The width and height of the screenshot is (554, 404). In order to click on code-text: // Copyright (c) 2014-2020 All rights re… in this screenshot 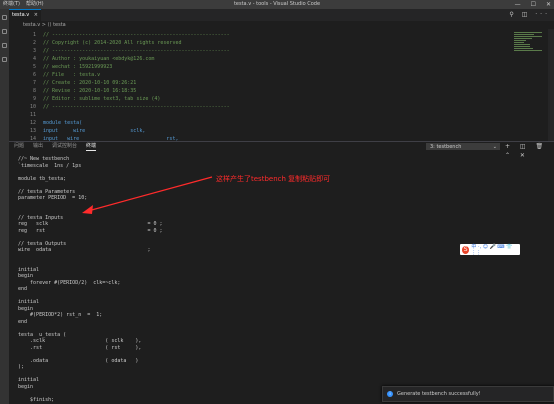, I will do `click(112, 43)`.